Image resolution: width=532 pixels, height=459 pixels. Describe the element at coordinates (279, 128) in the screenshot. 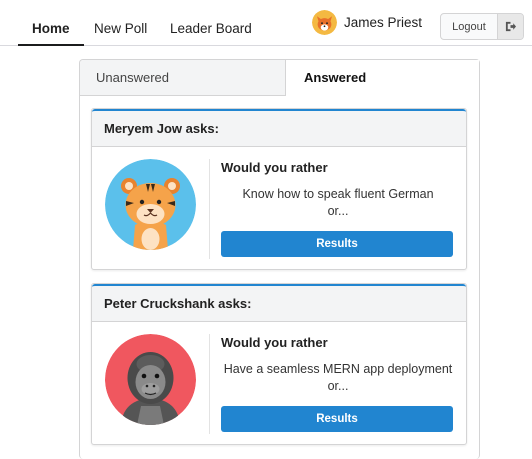

I see `poll-author: Meryem Jow asks:` at that location.